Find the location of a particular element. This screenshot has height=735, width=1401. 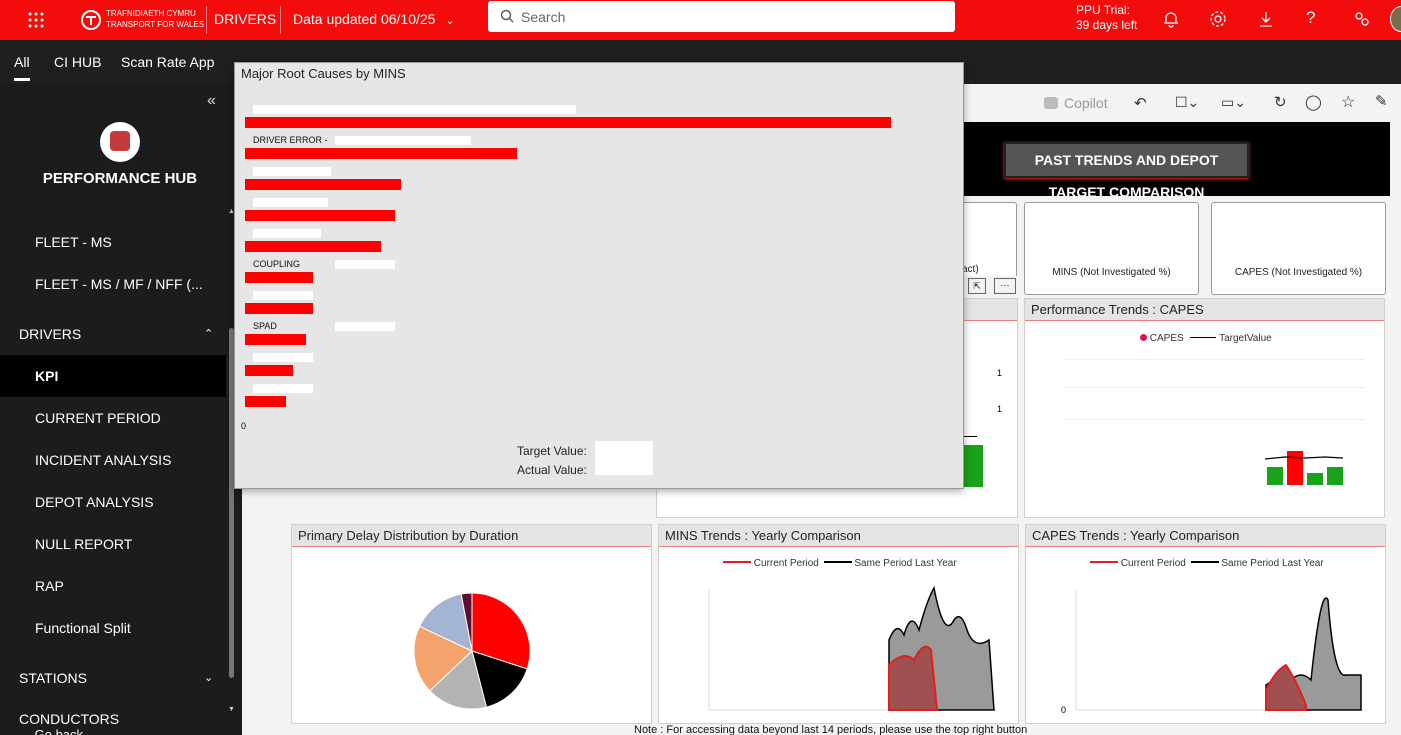

hub-logo is located at coordinates (120, 142).